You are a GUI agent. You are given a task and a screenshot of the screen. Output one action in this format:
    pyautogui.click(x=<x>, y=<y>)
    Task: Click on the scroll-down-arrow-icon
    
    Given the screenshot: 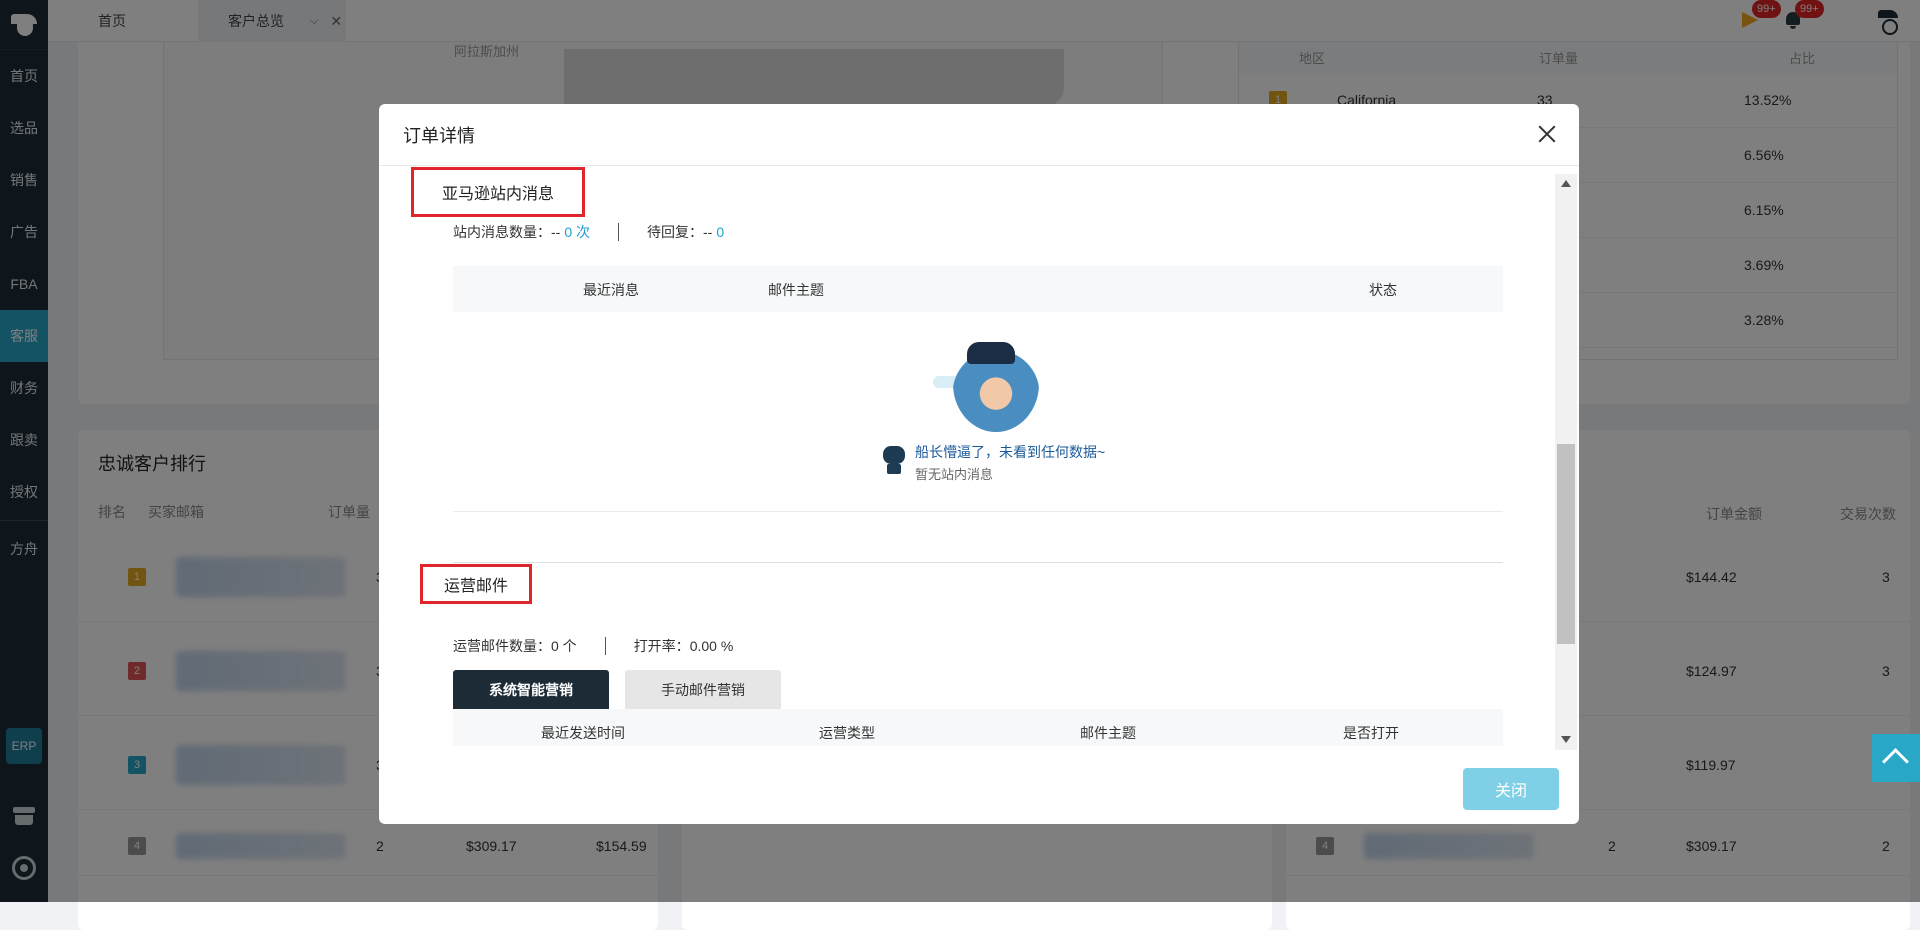 What is the action you would take?
    pyautogui.click(x=1566, y=739)
    